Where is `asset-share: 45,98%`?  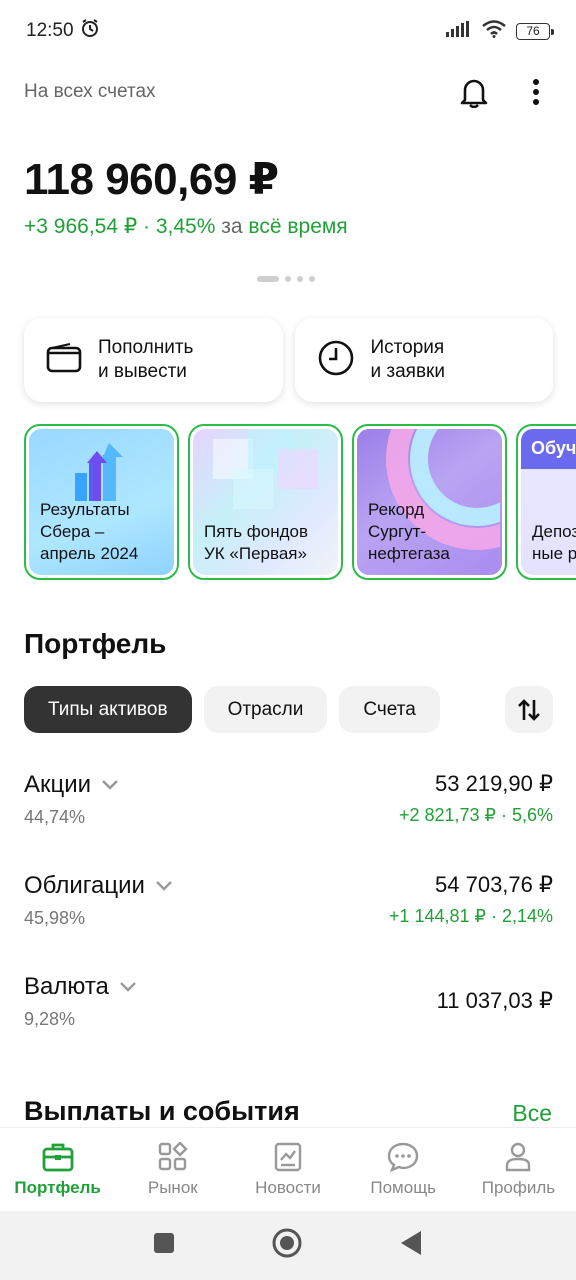
asset-share: 45,98% is located at coordinates (55, 918).